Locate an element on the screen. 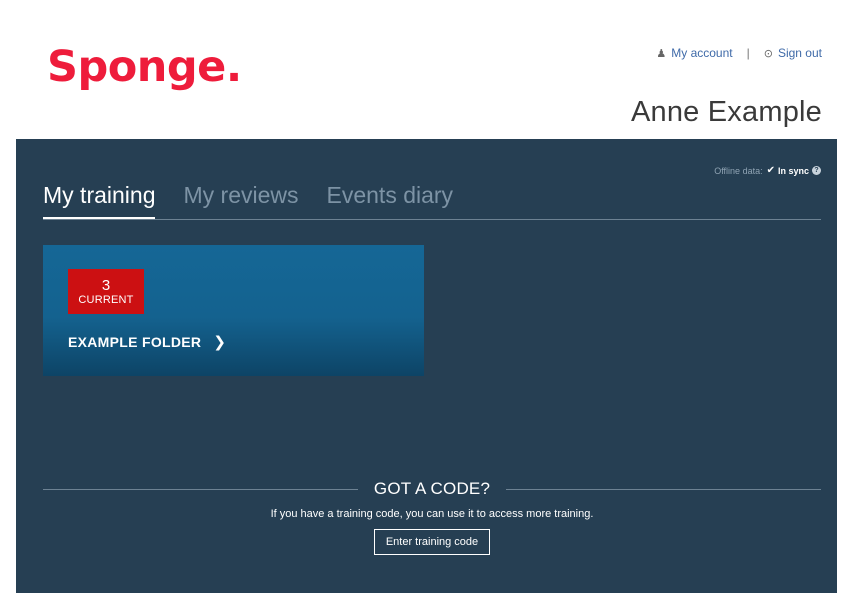  account-links: ♟ My account | ⊙ Sign out is located at coordinates (739, 53).